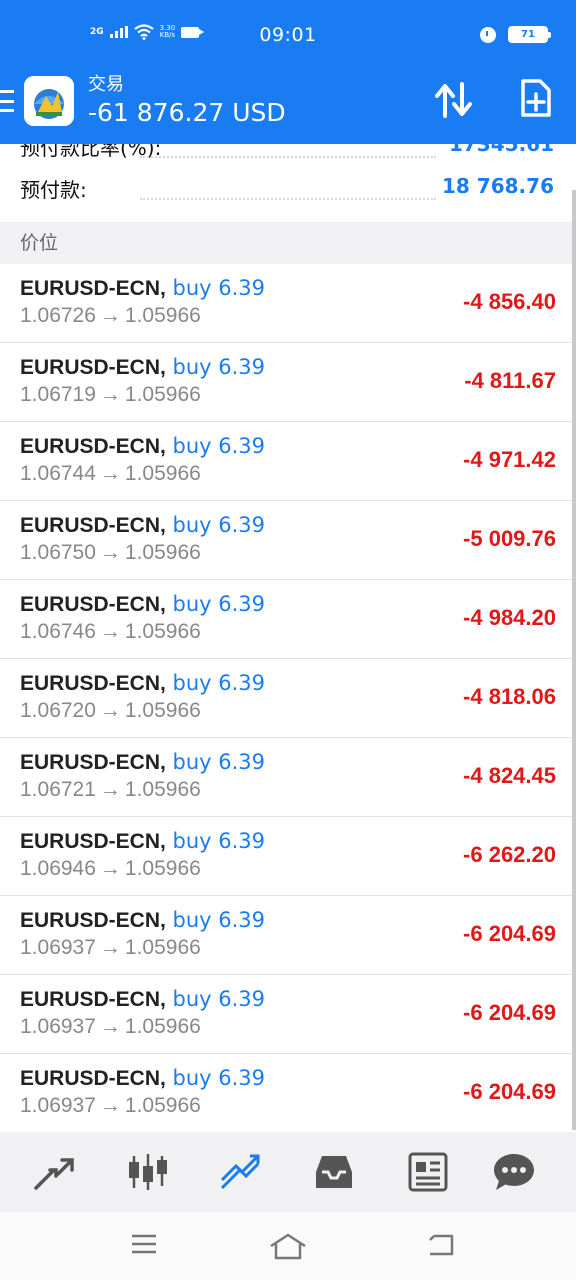 This screenshot has height=1280, width=576. Describe the element at coordinates (288, 1248) in the screenshot. I see `home-icon` at that location.